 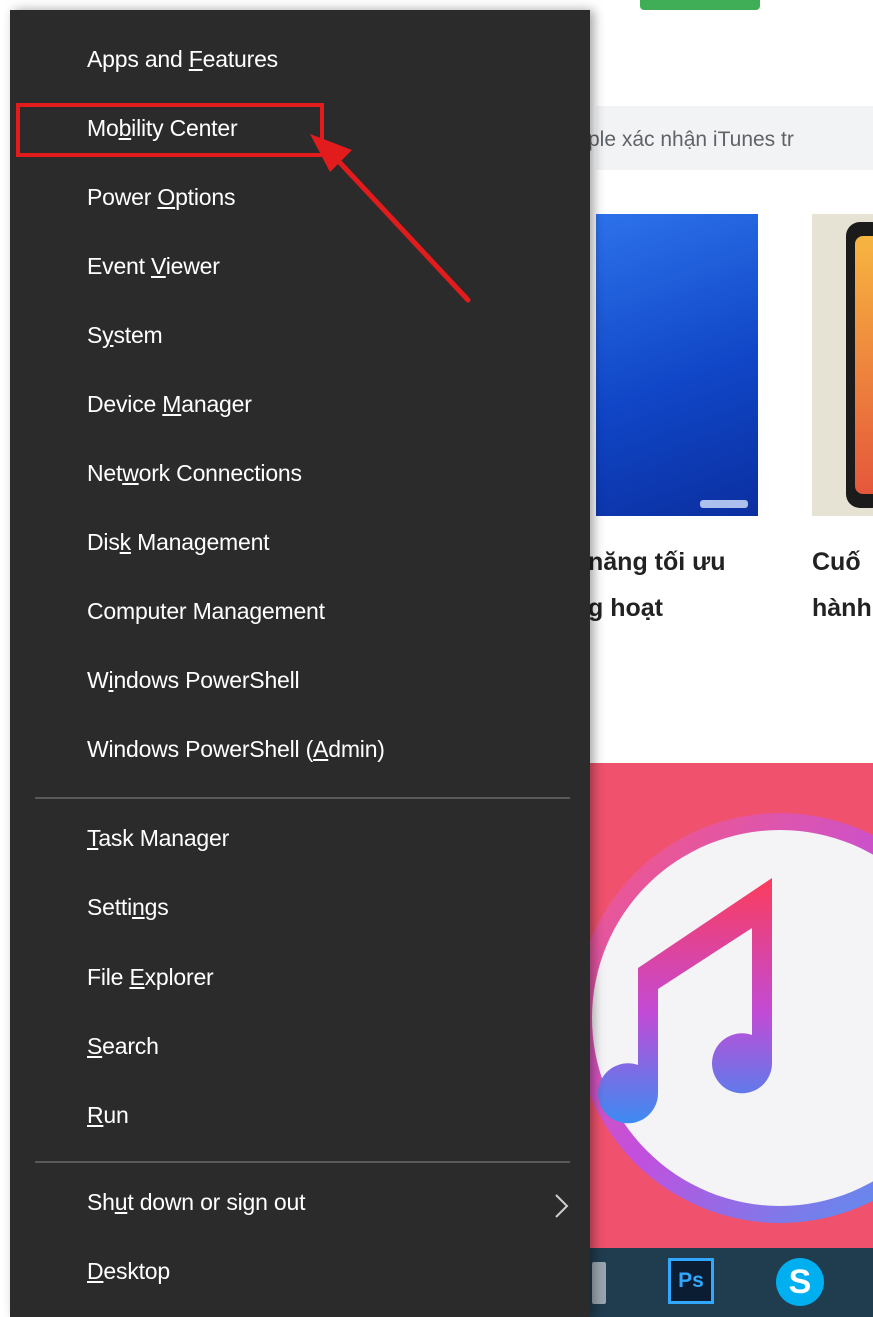 I want to click on skype-icon: S, so click(x=800, y=1282).